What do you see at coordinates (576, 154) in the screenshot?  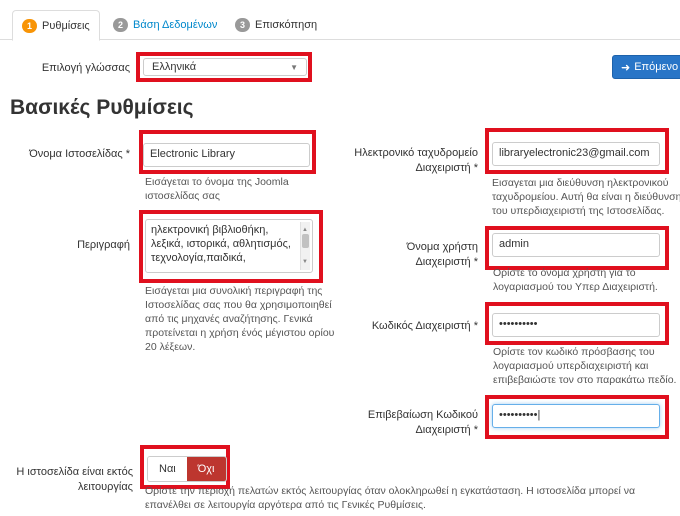 I see `admin-email-input: libraryelectronic23@gmail.com` at bounding box center [576, 154].